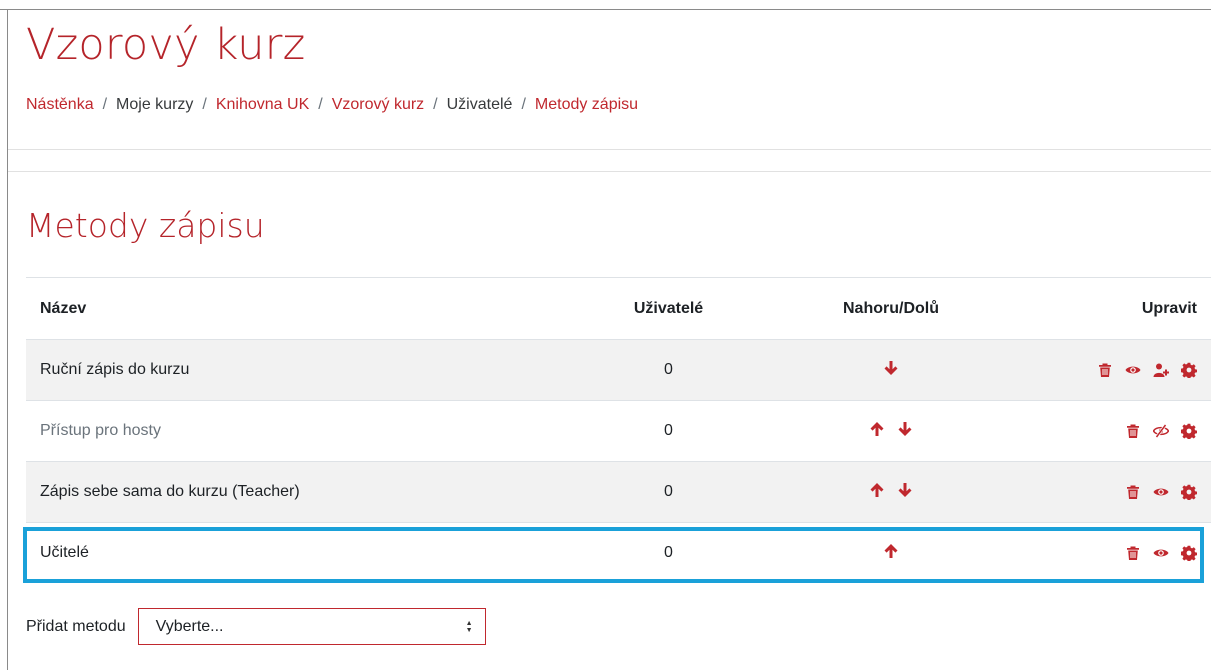 Image resolution: width=1211 pixels, height=670 pixels. I want to click on eye-slash-icon, so click(1161, 431).